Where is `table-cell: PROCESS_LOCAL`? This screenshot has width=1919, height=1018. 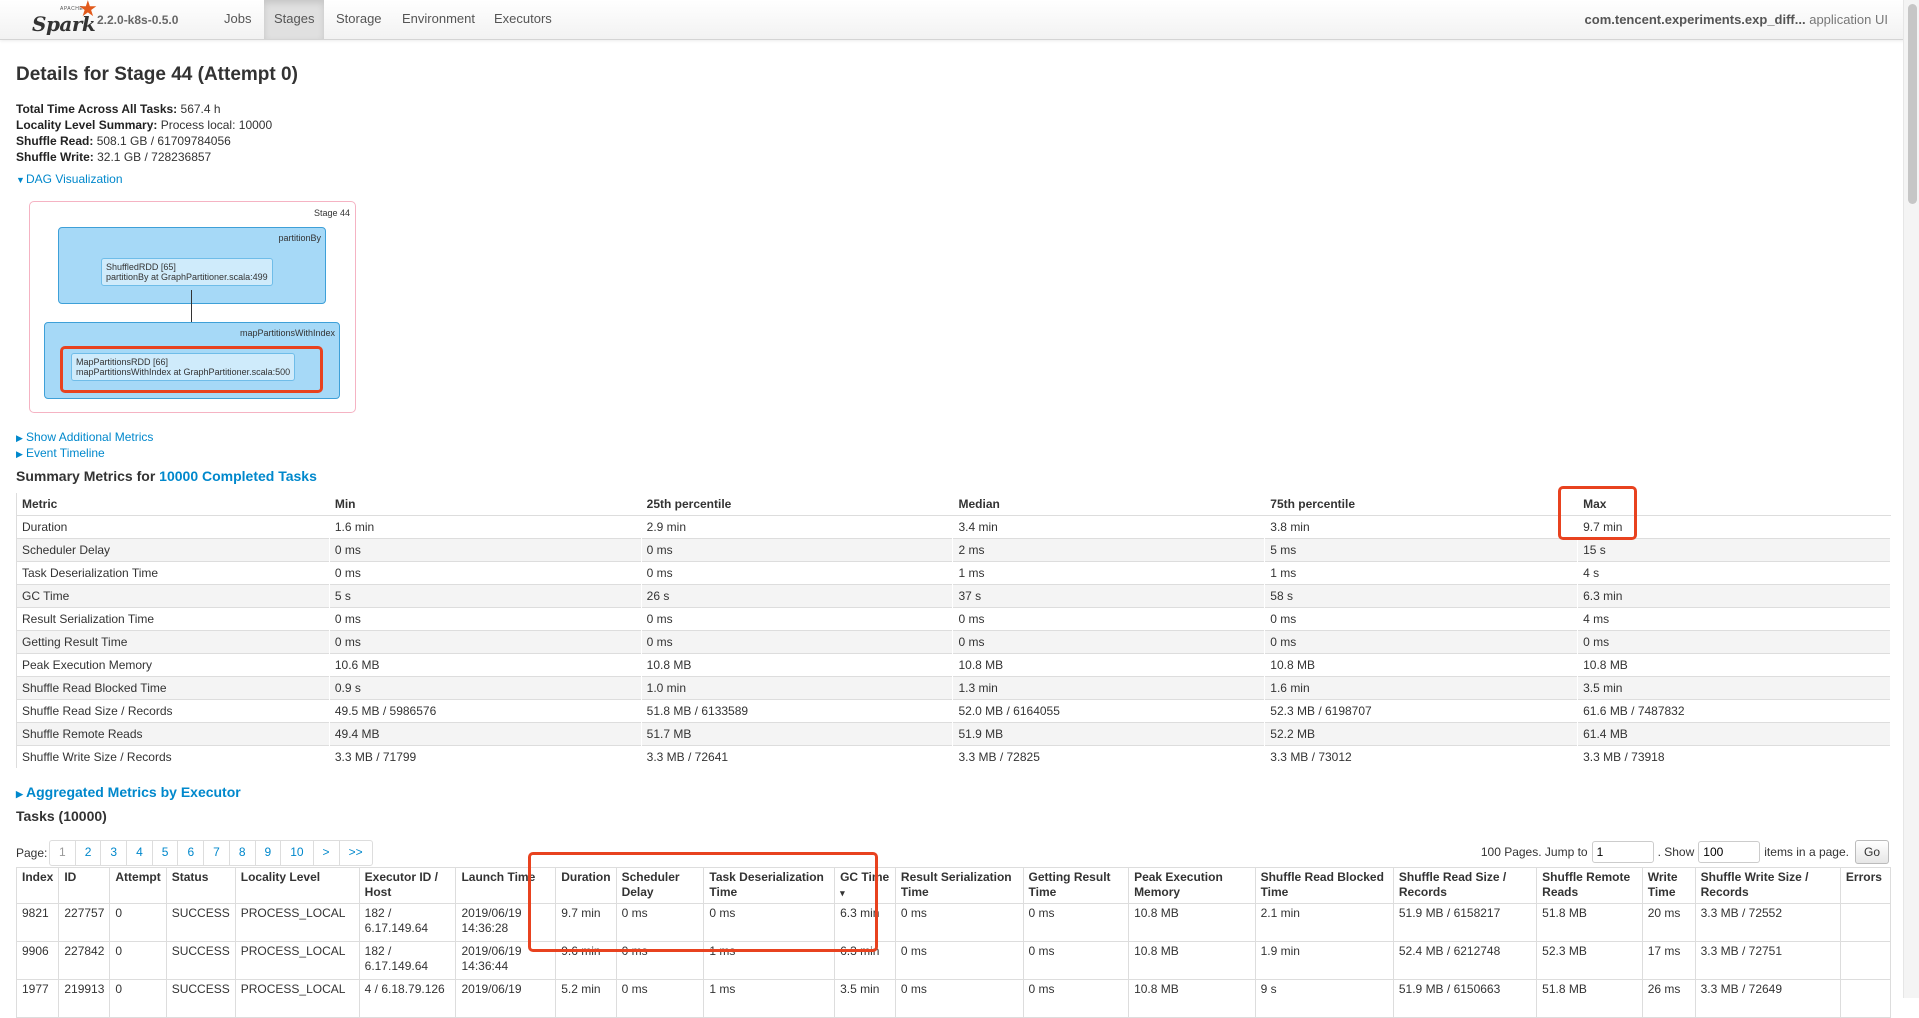 table-cell: PROCESS_LOCAL is located at coordinates (297, 960).